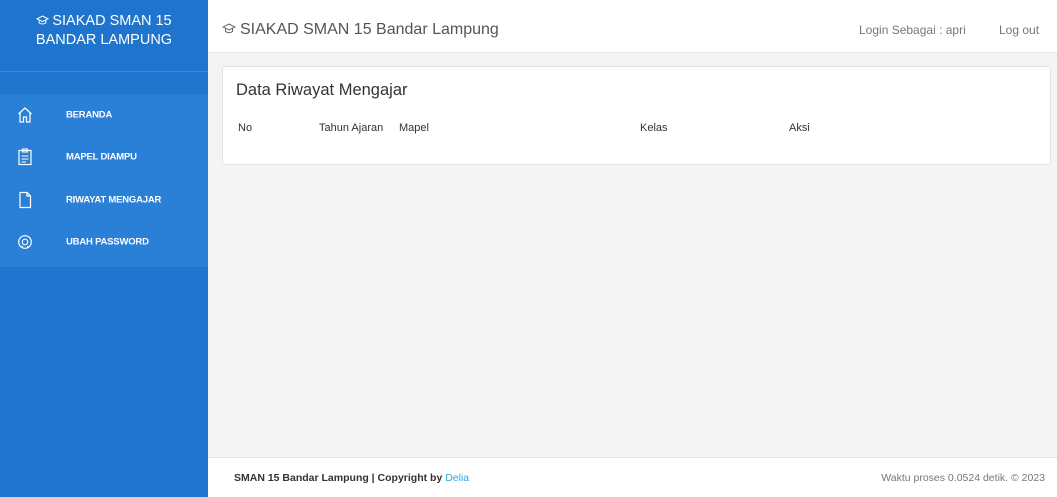 This screenshot has width=1057, height=497. I want to click on column-header-aksi: Aksi, so click(799, 128).